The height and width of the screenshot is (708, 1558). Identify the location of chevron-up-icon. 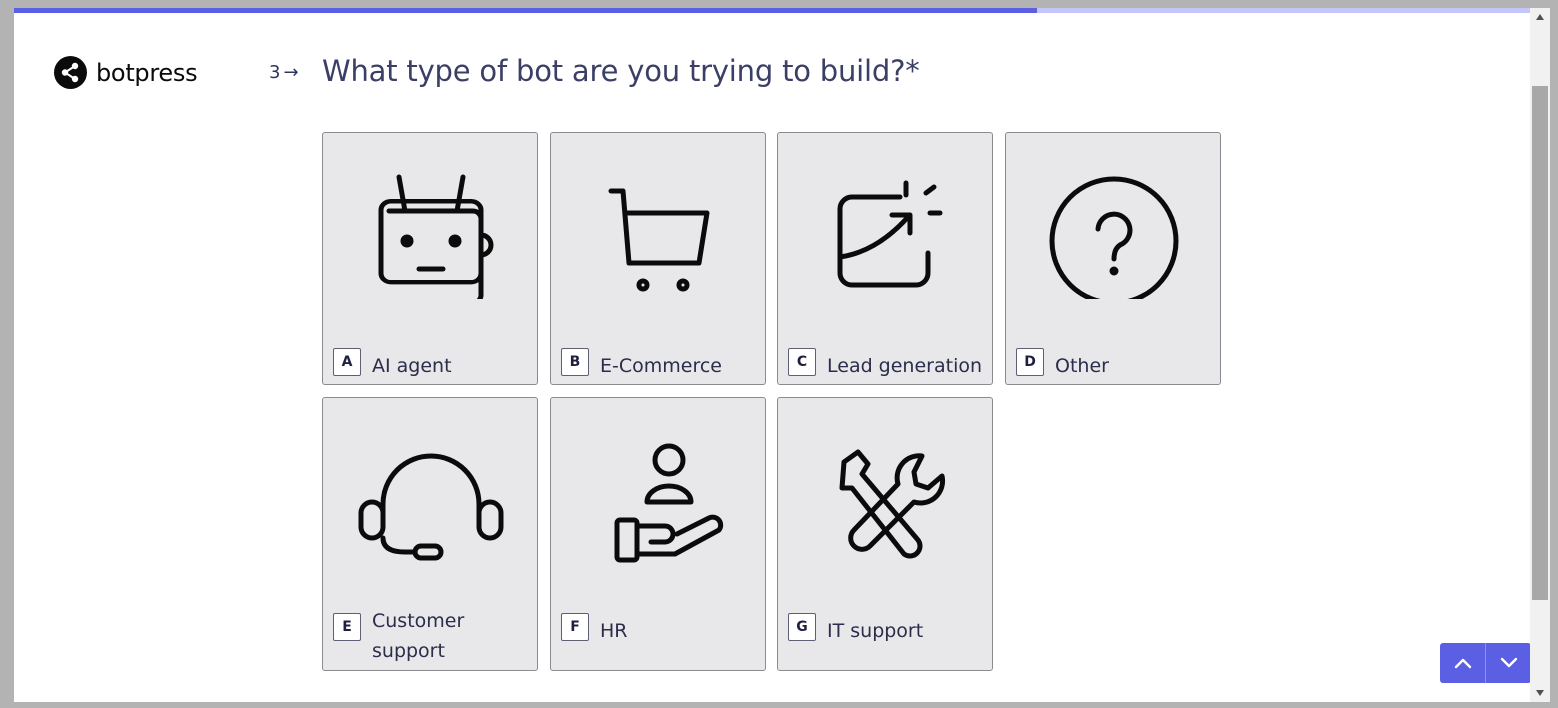
(1462, 663).